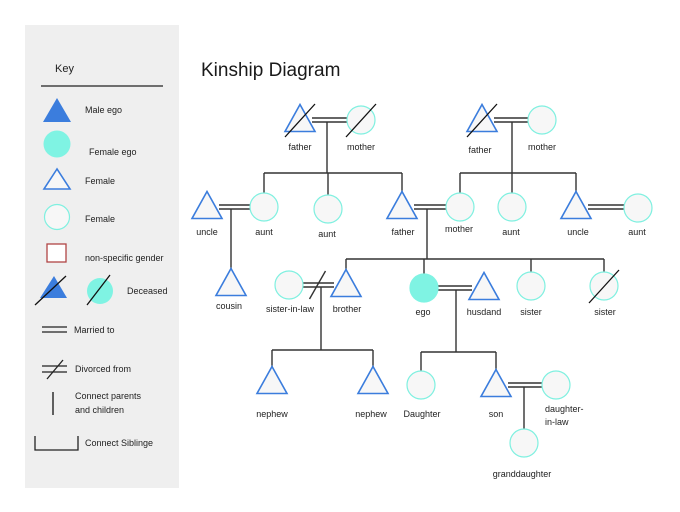 This screenshot has height=512, width=680. I want to click on person-uncle1: uncle, so click(207, 213).